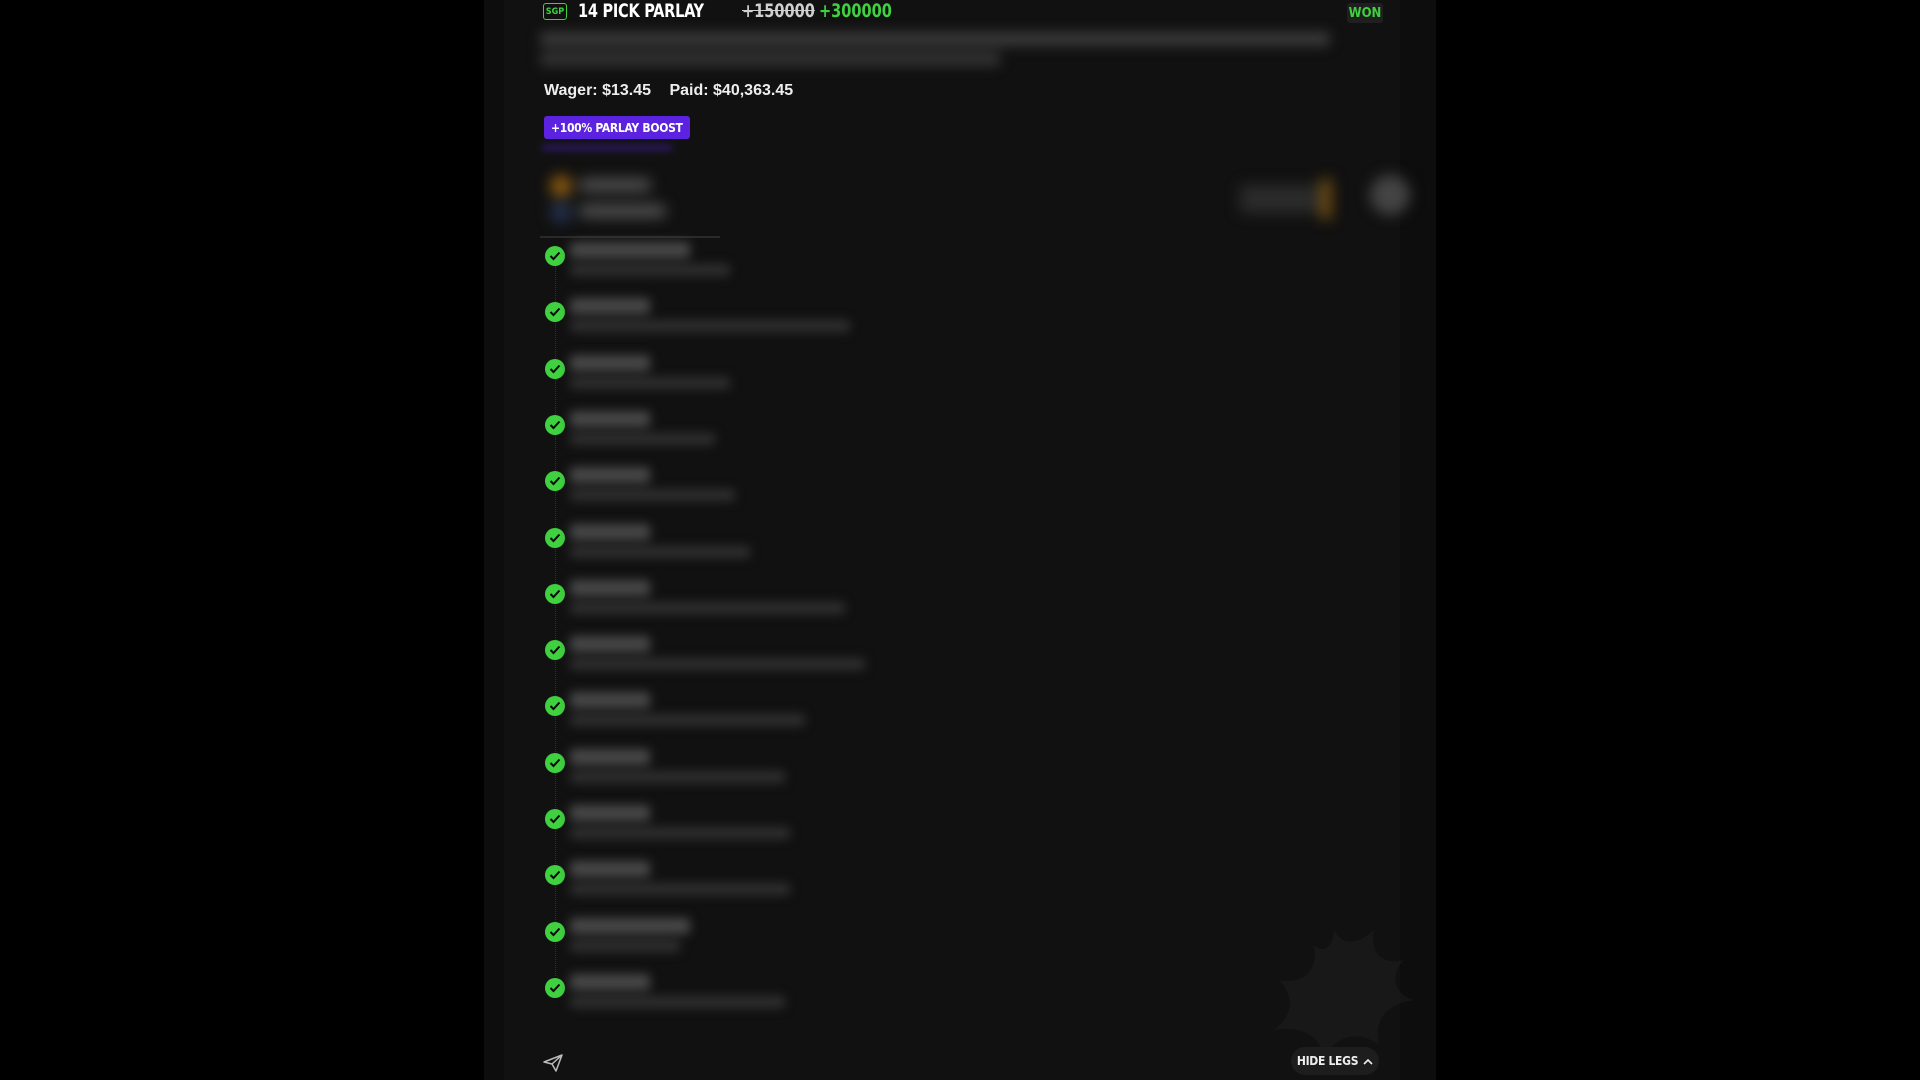  What do you see at coordinates (617, 127) in the screenshot?
I see `parlay-boost-badge: +100% PARLAY BOOST` at bounding box center [617, 127].